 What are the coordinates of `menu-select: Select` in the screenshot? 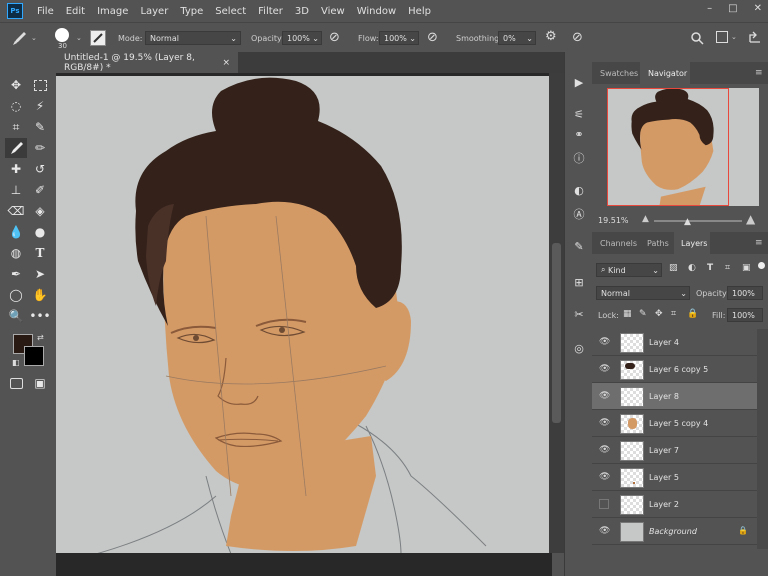 It's located at (230, 11).